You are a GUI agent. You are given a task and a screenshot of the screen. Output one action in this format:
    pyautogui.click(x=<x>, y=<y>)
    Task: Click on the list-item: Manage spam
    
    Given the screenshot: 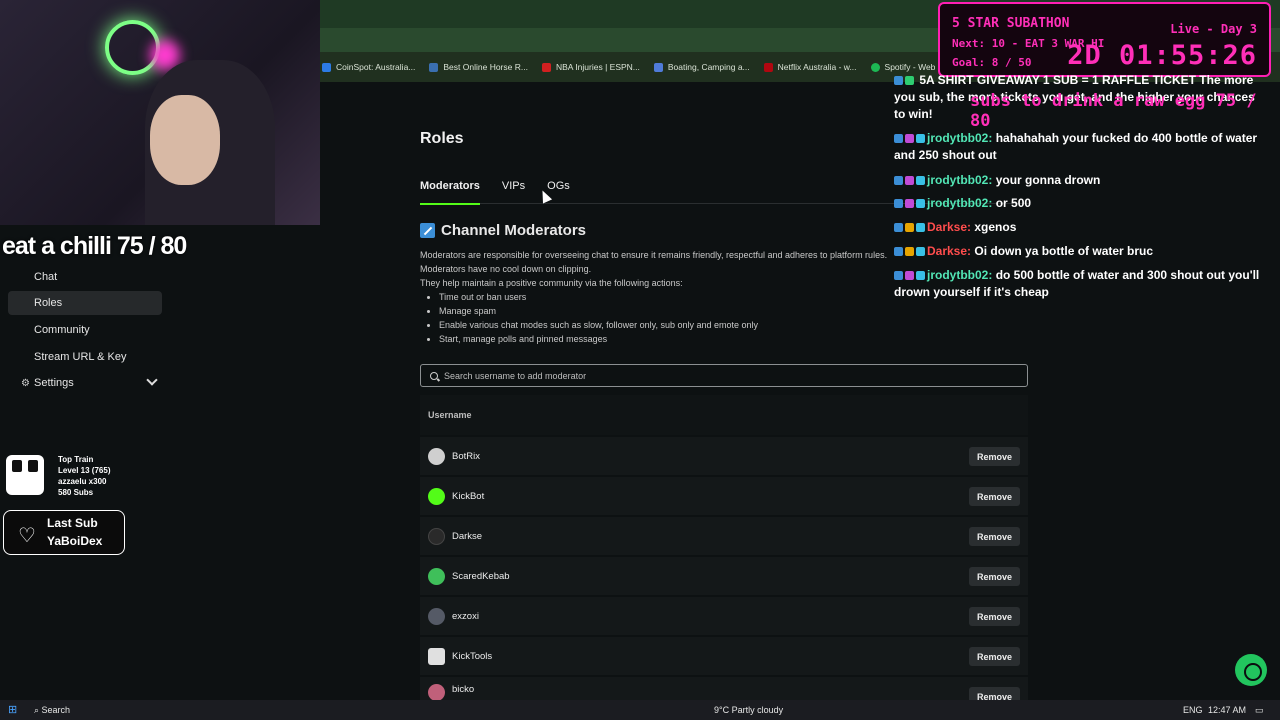 What is the action you would take?
    pyautogui.click(x=709, y=311)
    